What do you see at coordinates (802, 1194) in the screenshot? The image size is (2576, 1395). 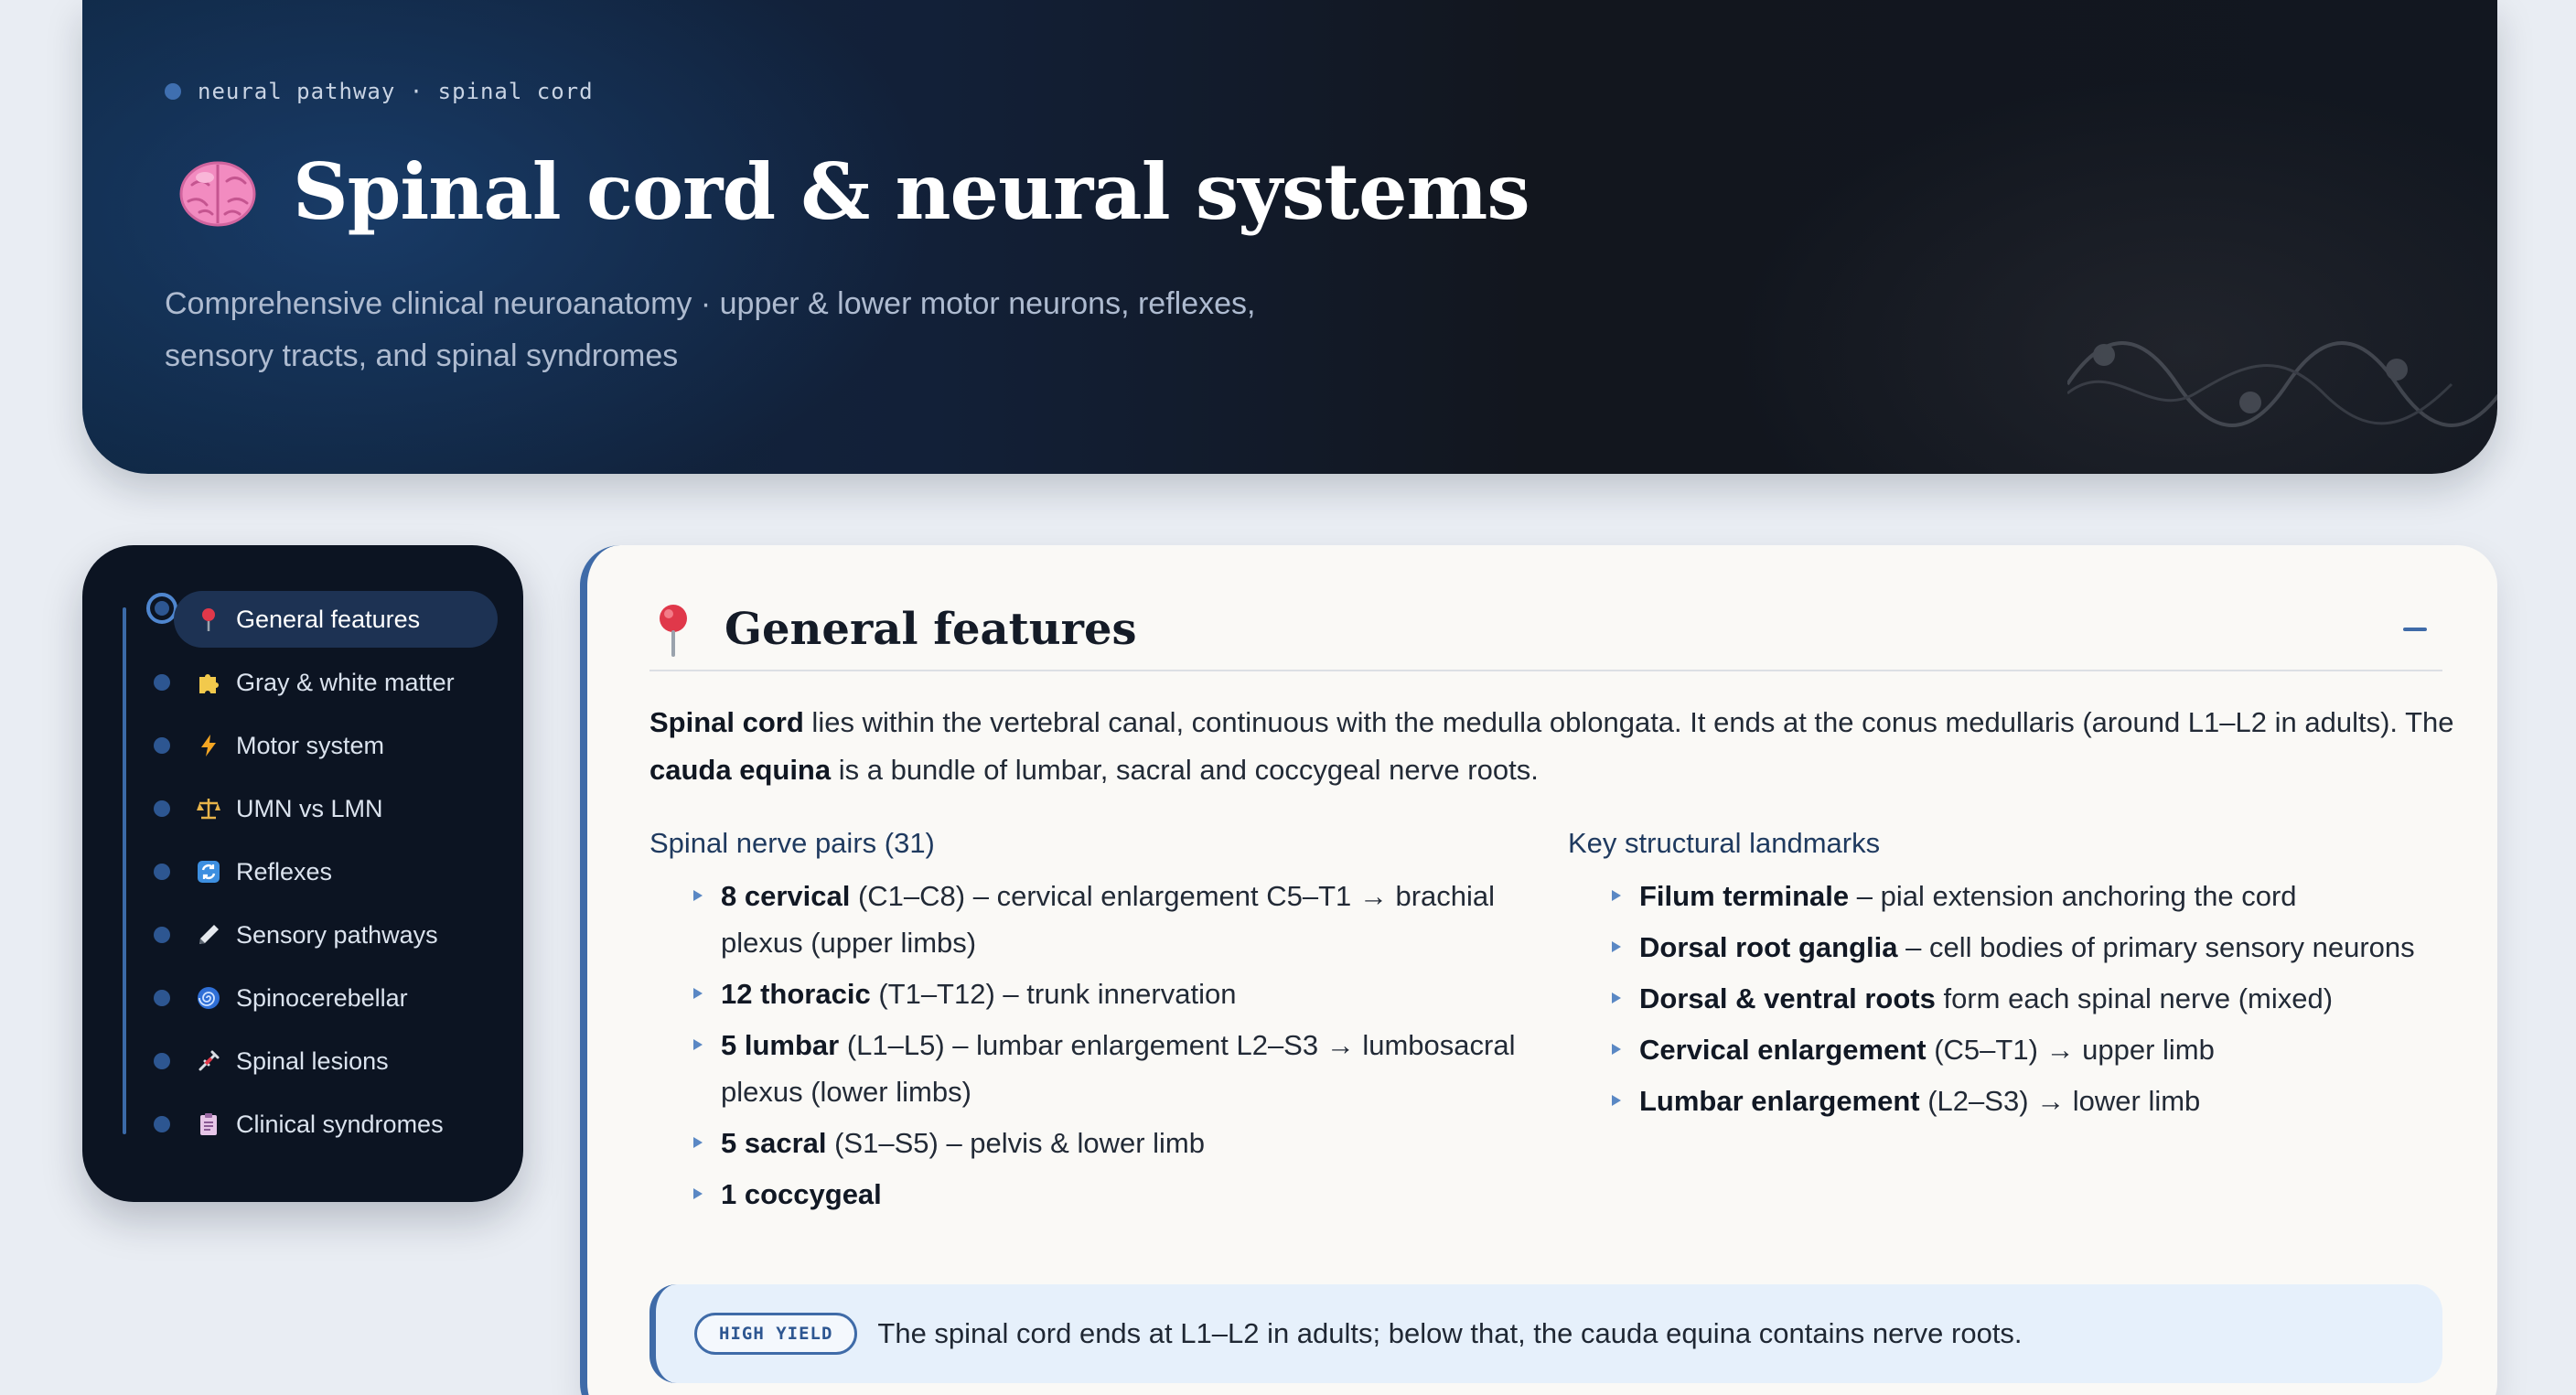 I see `list-item-term: 1 coccygeal` at bounding box center [802, 1194].